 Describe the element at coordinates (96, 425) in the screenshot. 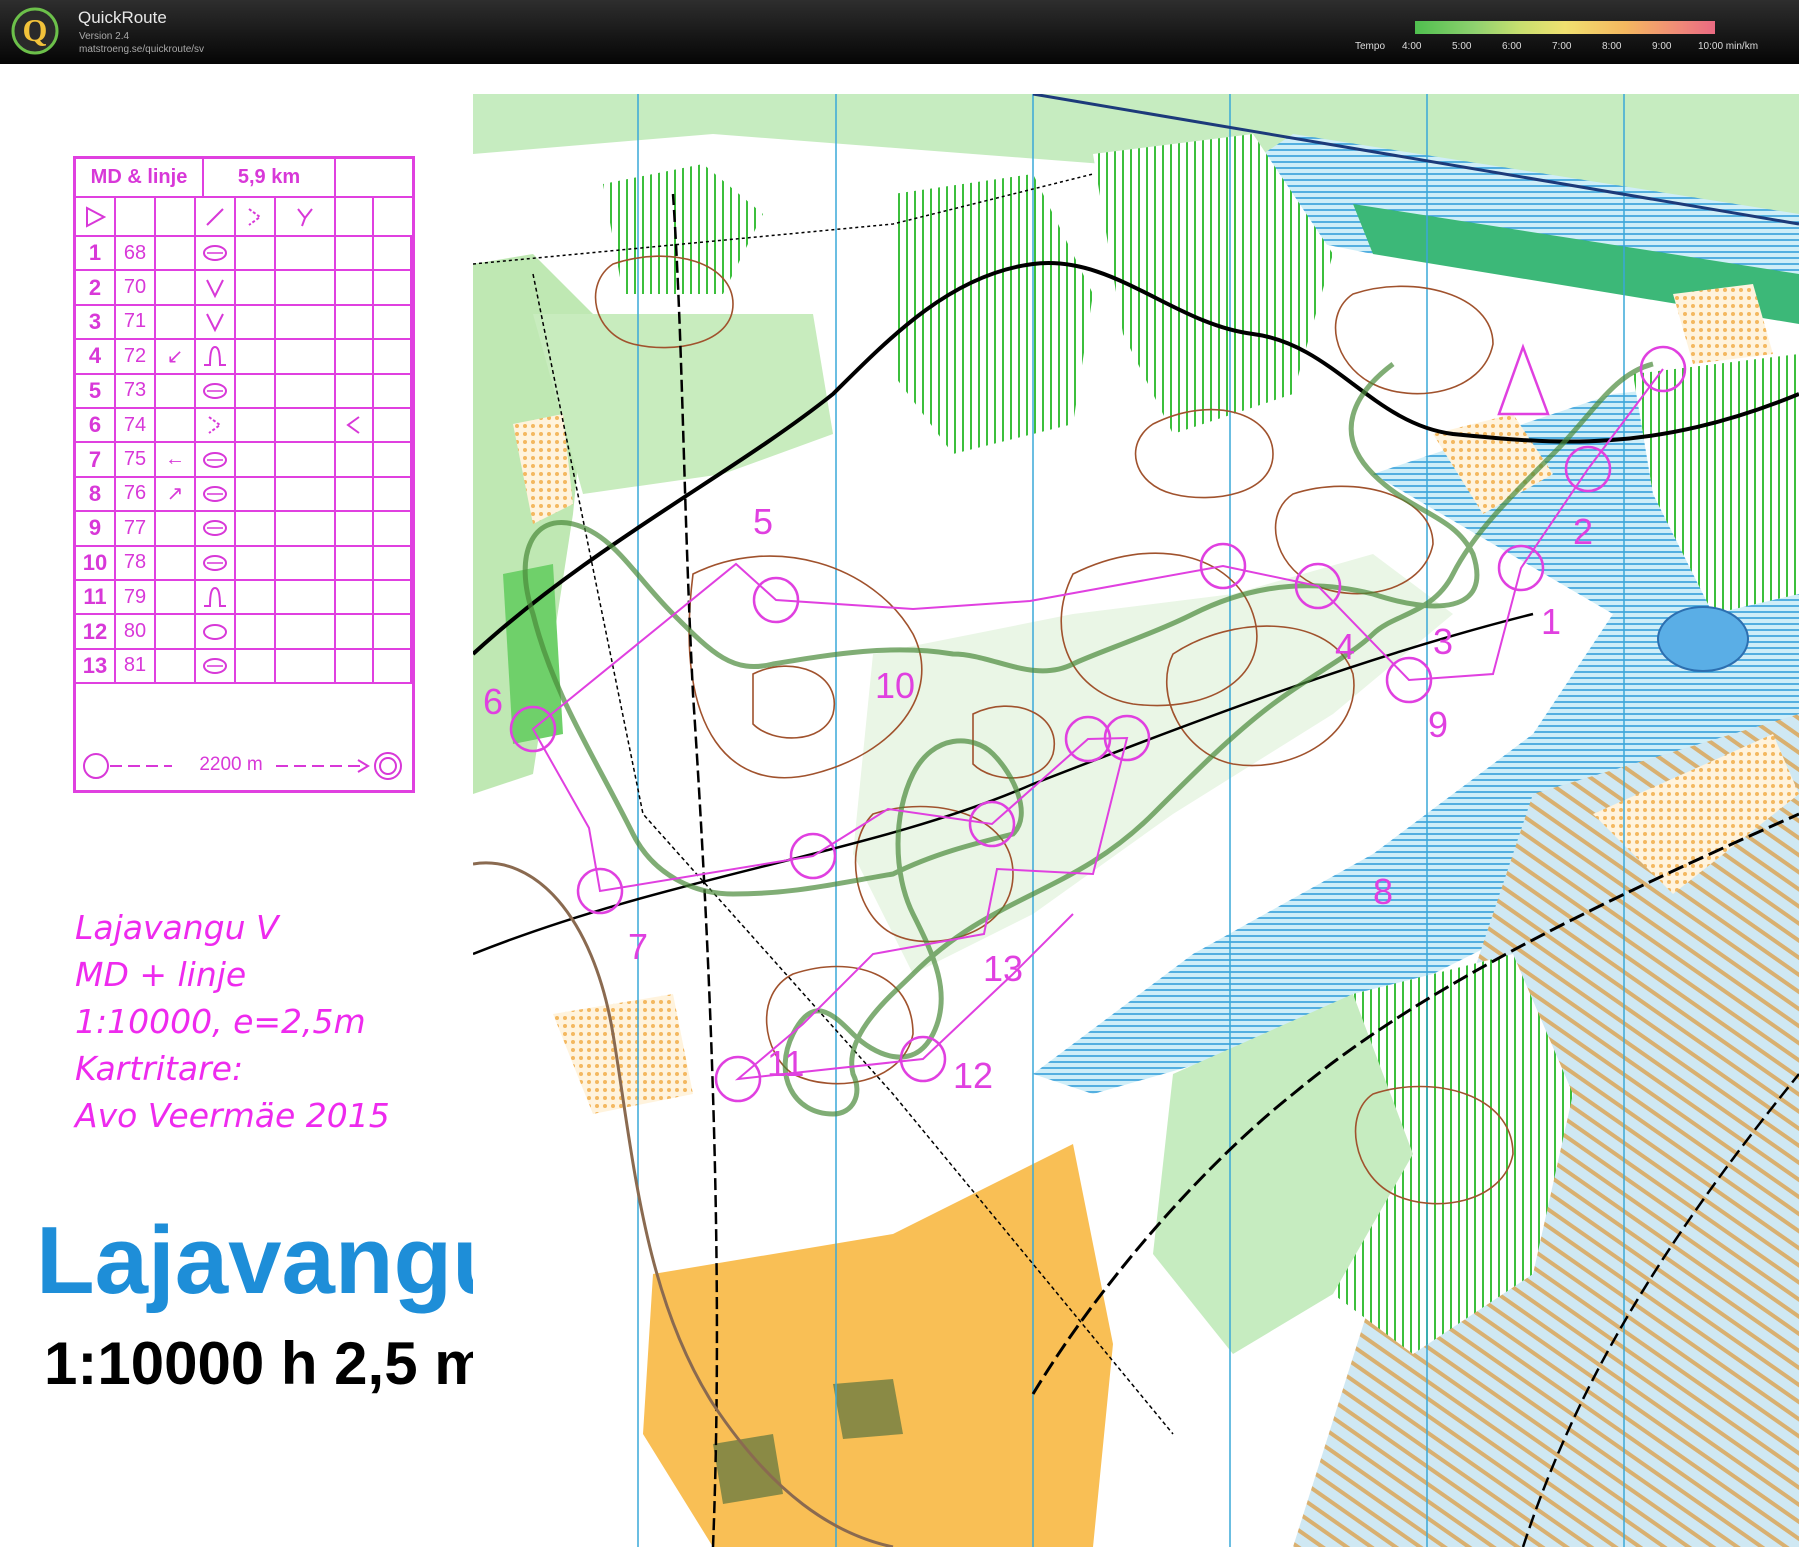

I see `control-seq-number: 6` at that location.